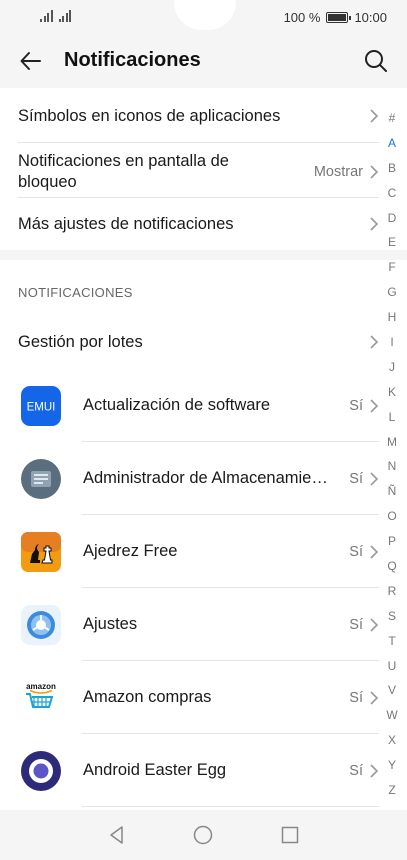  What do you see at coordinates (391, 267) in the screenshot?
I see `index-letter: F` at bounding box center [391, 267].